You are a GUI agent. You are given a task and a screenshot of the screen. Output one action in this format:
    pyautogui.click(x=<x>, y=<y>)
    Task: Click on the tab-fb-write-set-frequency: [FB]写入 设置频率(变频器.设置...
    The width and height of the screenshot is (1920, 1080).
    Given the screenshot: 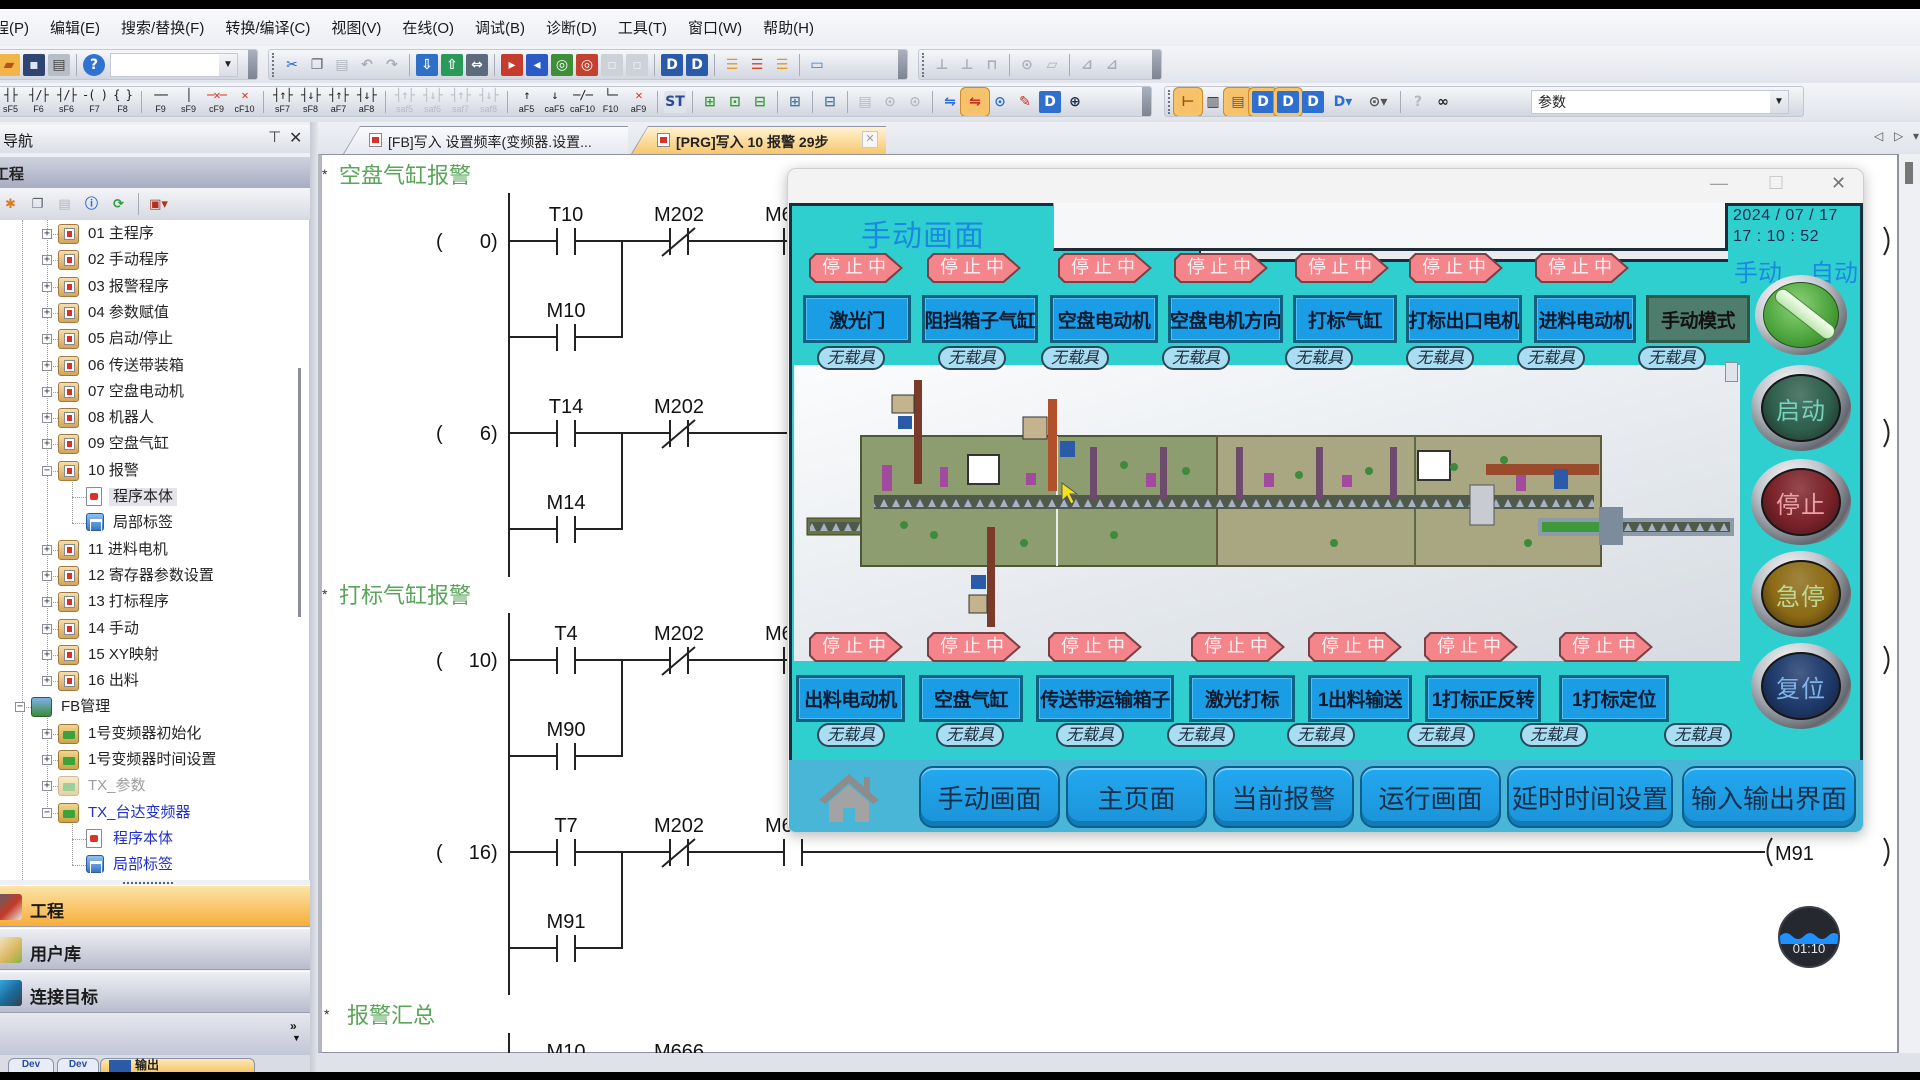 What is the action you would take?
    pyautogui.click(x=485, y=140)
    